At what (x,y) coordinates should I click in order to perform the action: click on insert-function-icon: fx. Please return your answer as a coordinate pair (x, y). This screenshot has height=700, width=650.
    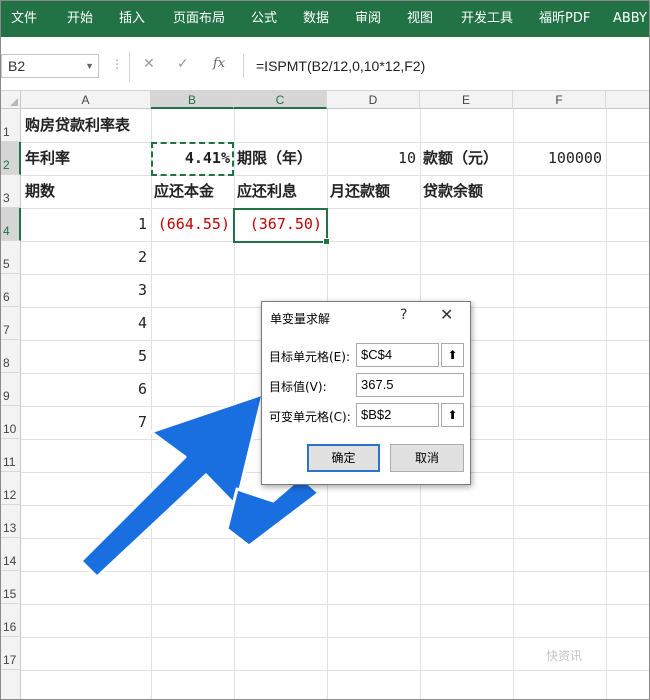
    Looking at the image, I should click on (219, 63).